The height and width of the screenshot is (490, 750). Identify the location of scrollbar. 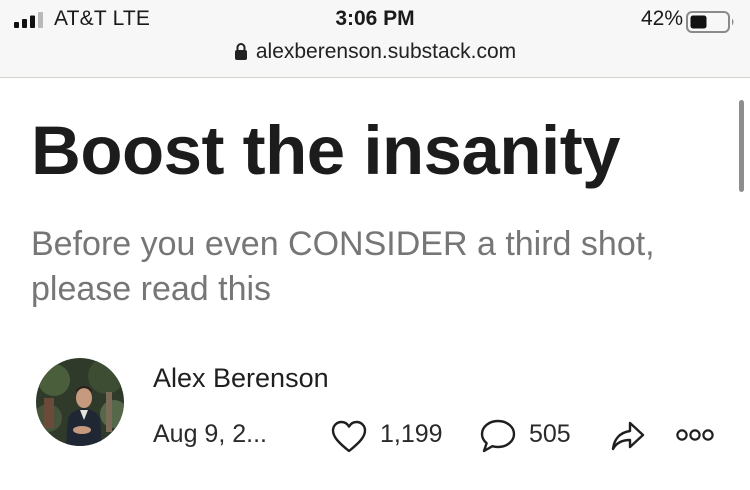
(741, 146).